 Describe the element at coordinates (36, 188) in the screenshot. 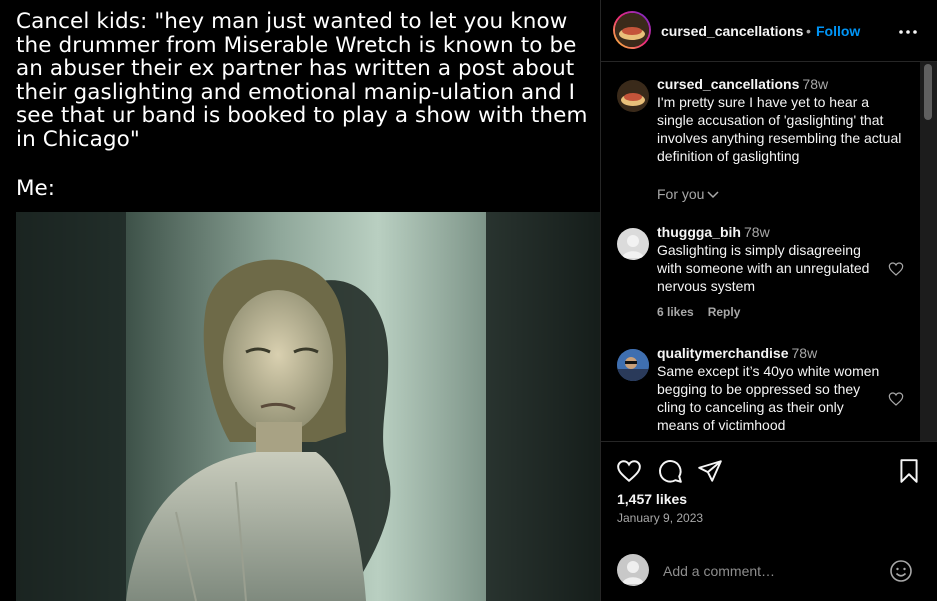

I see `meme-me-label: Me:` at that location.